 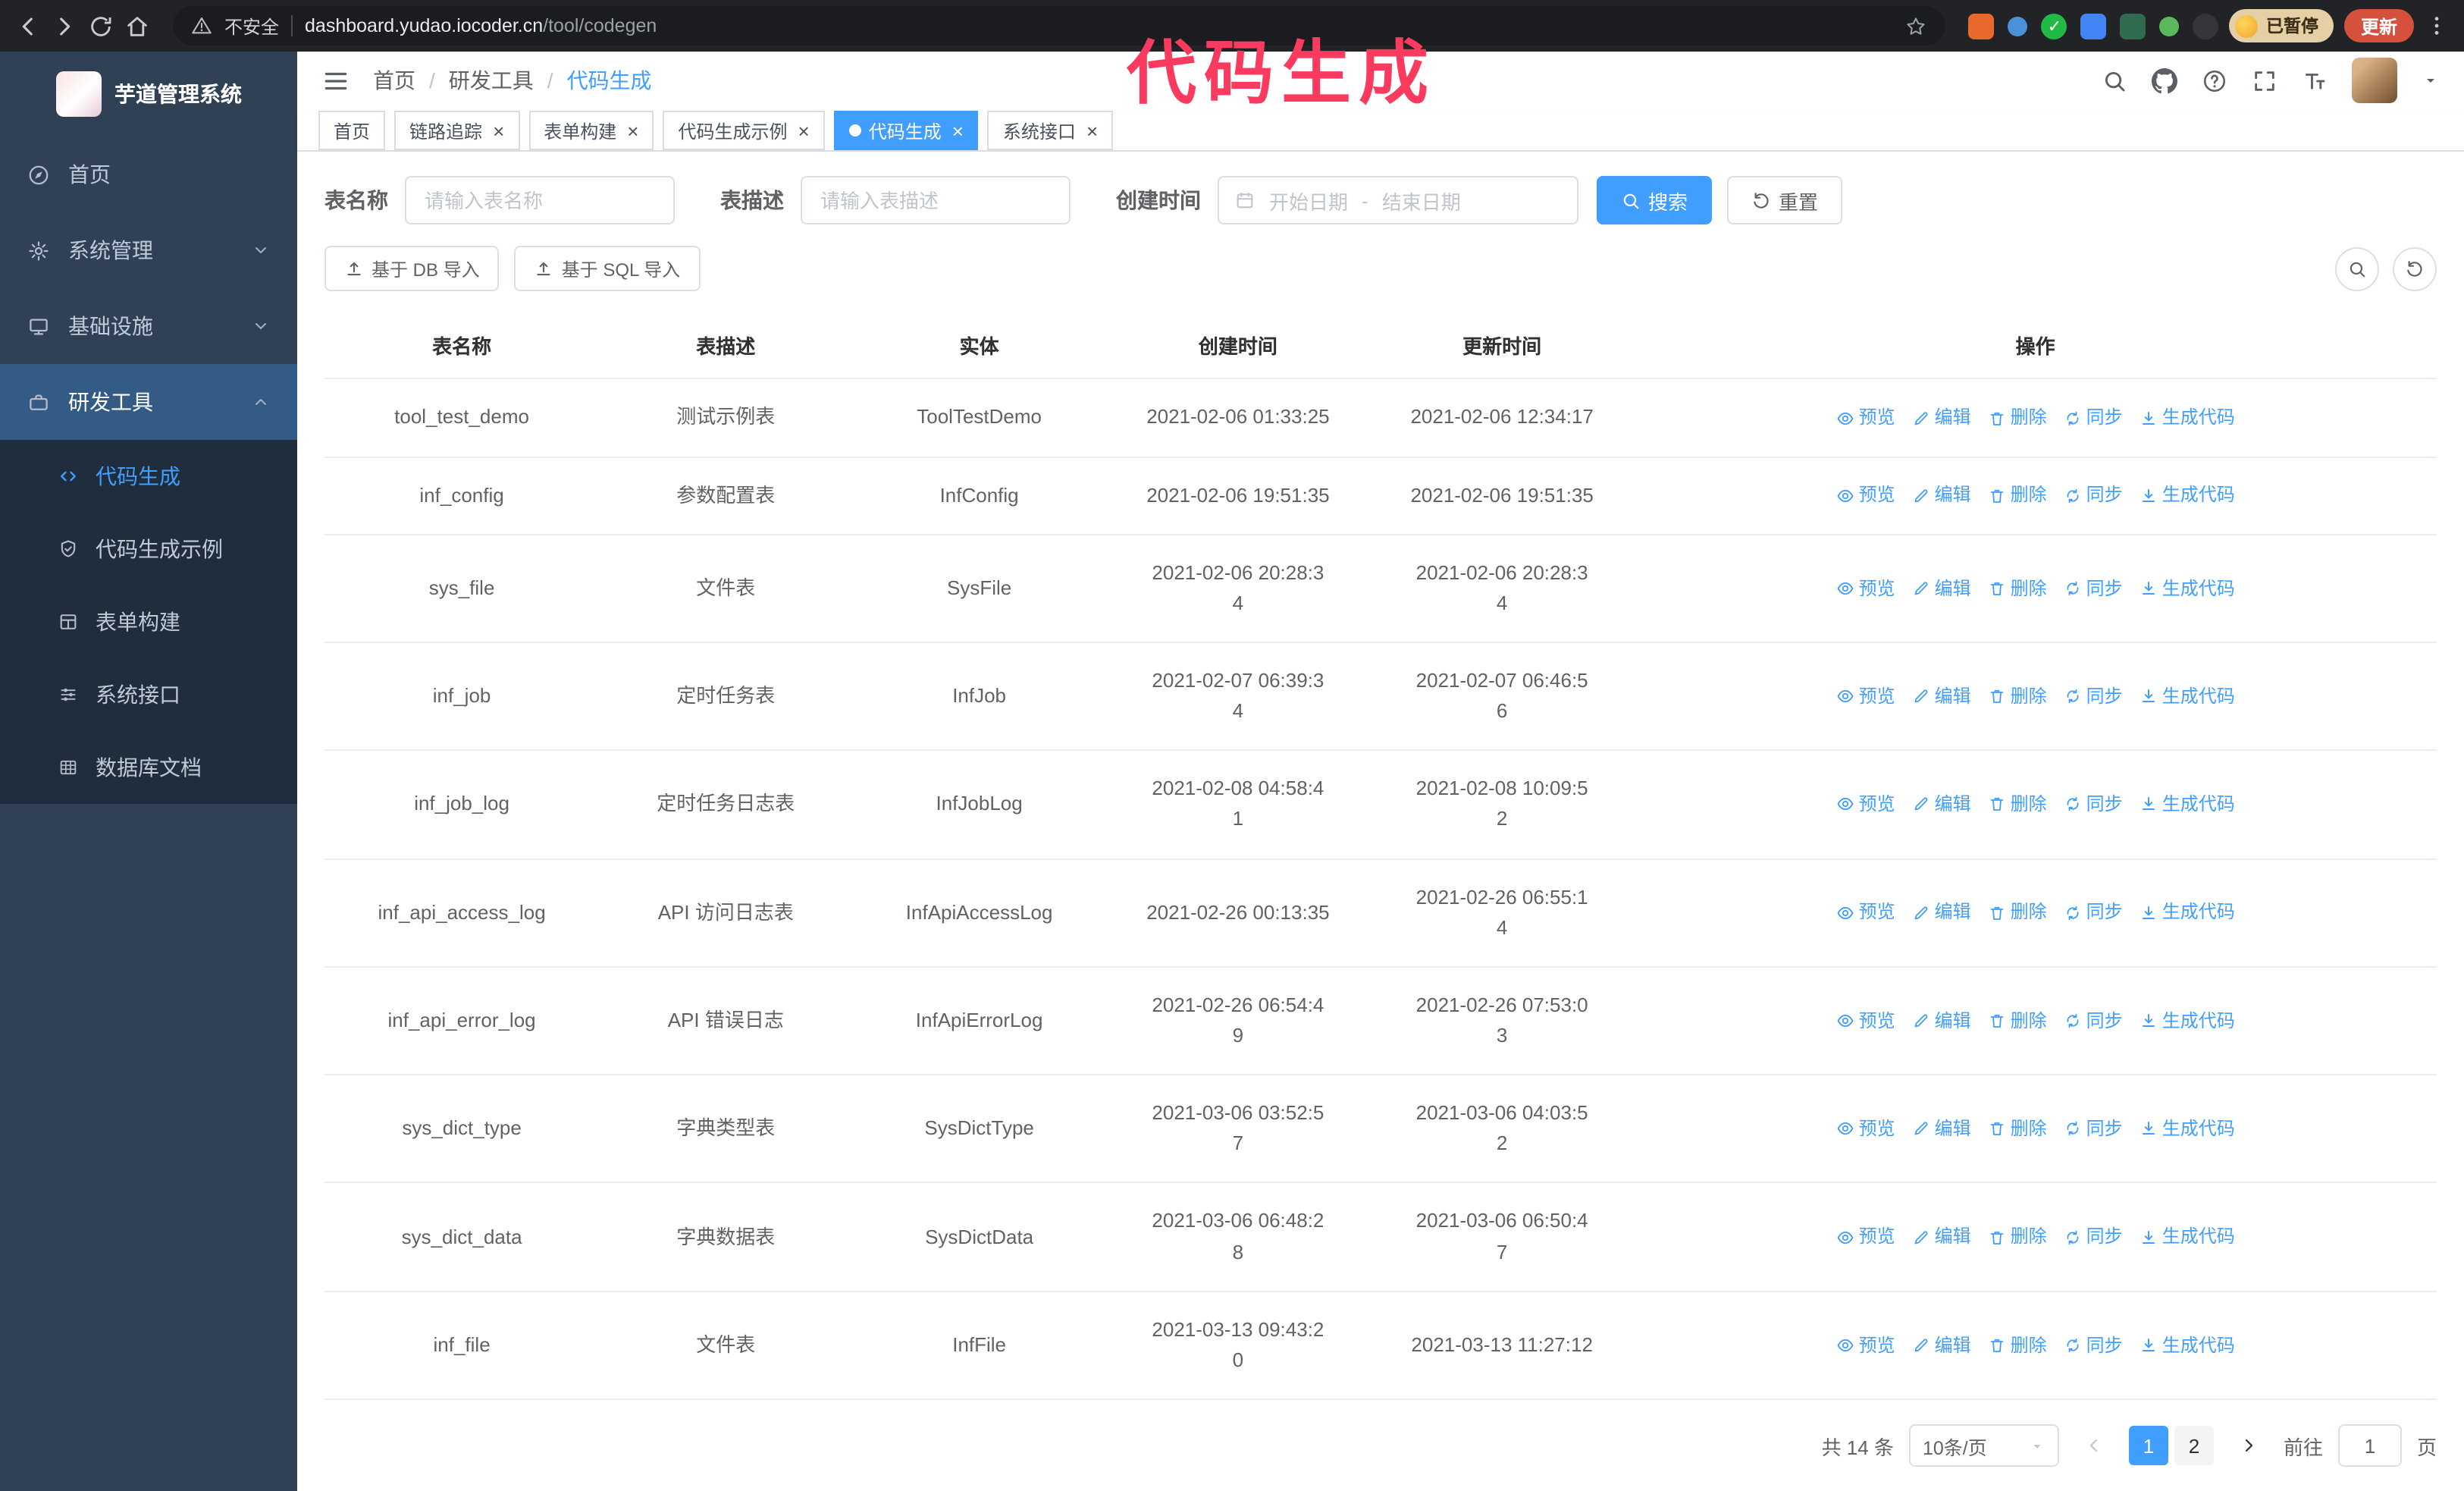 I want to click on goto-page-input, so click(x=2370, y=1445).